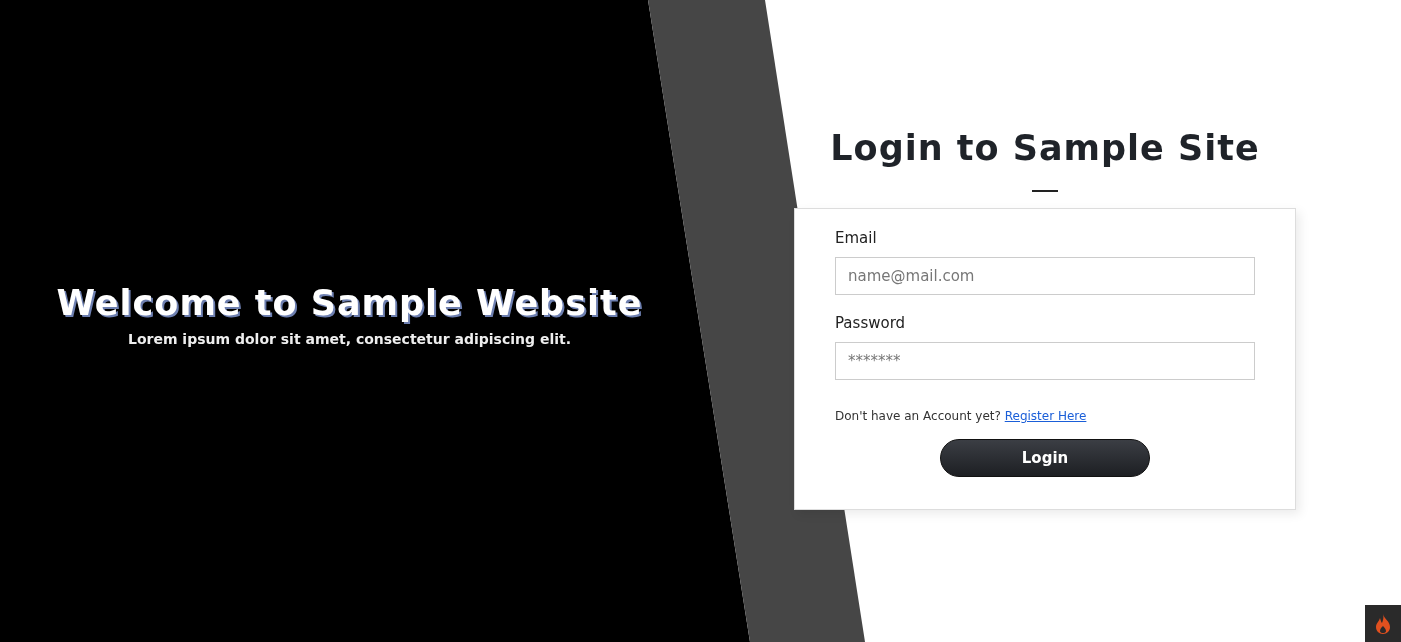 The width and height of the screenshot is (1401, 642). Describe the element at coordinates (871, 323) in the screenshot. I see `field-label: Password` at that location.